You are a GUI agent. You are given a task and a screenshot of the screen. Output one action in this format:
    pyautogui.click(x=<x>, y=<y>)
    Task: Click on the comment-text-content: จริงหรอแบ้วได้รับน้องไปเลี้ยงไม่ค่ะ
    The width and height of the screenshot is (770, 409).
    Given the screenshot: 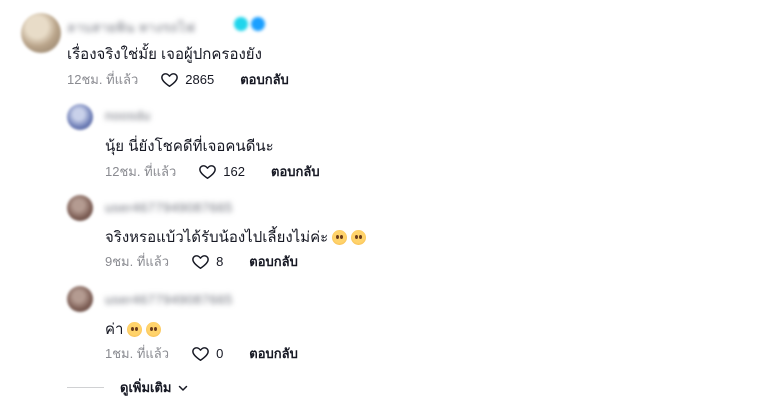 What is the action you would take?
    pyautogui.click(x=217, y=237)
    